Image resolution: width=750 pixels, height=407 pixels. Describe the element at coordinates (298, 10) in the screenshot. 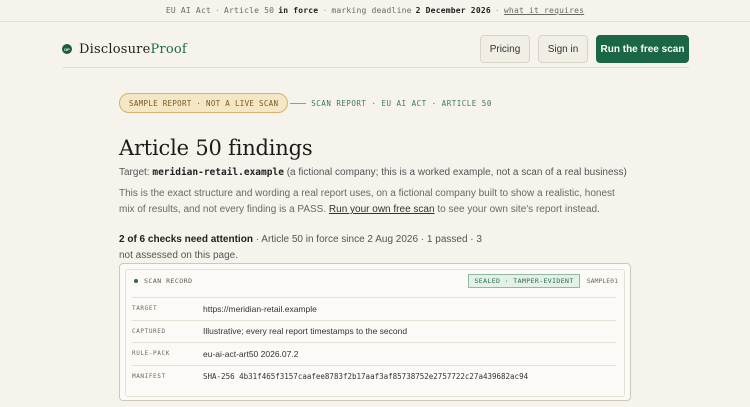

I see `in-force-label: in force` at that location.